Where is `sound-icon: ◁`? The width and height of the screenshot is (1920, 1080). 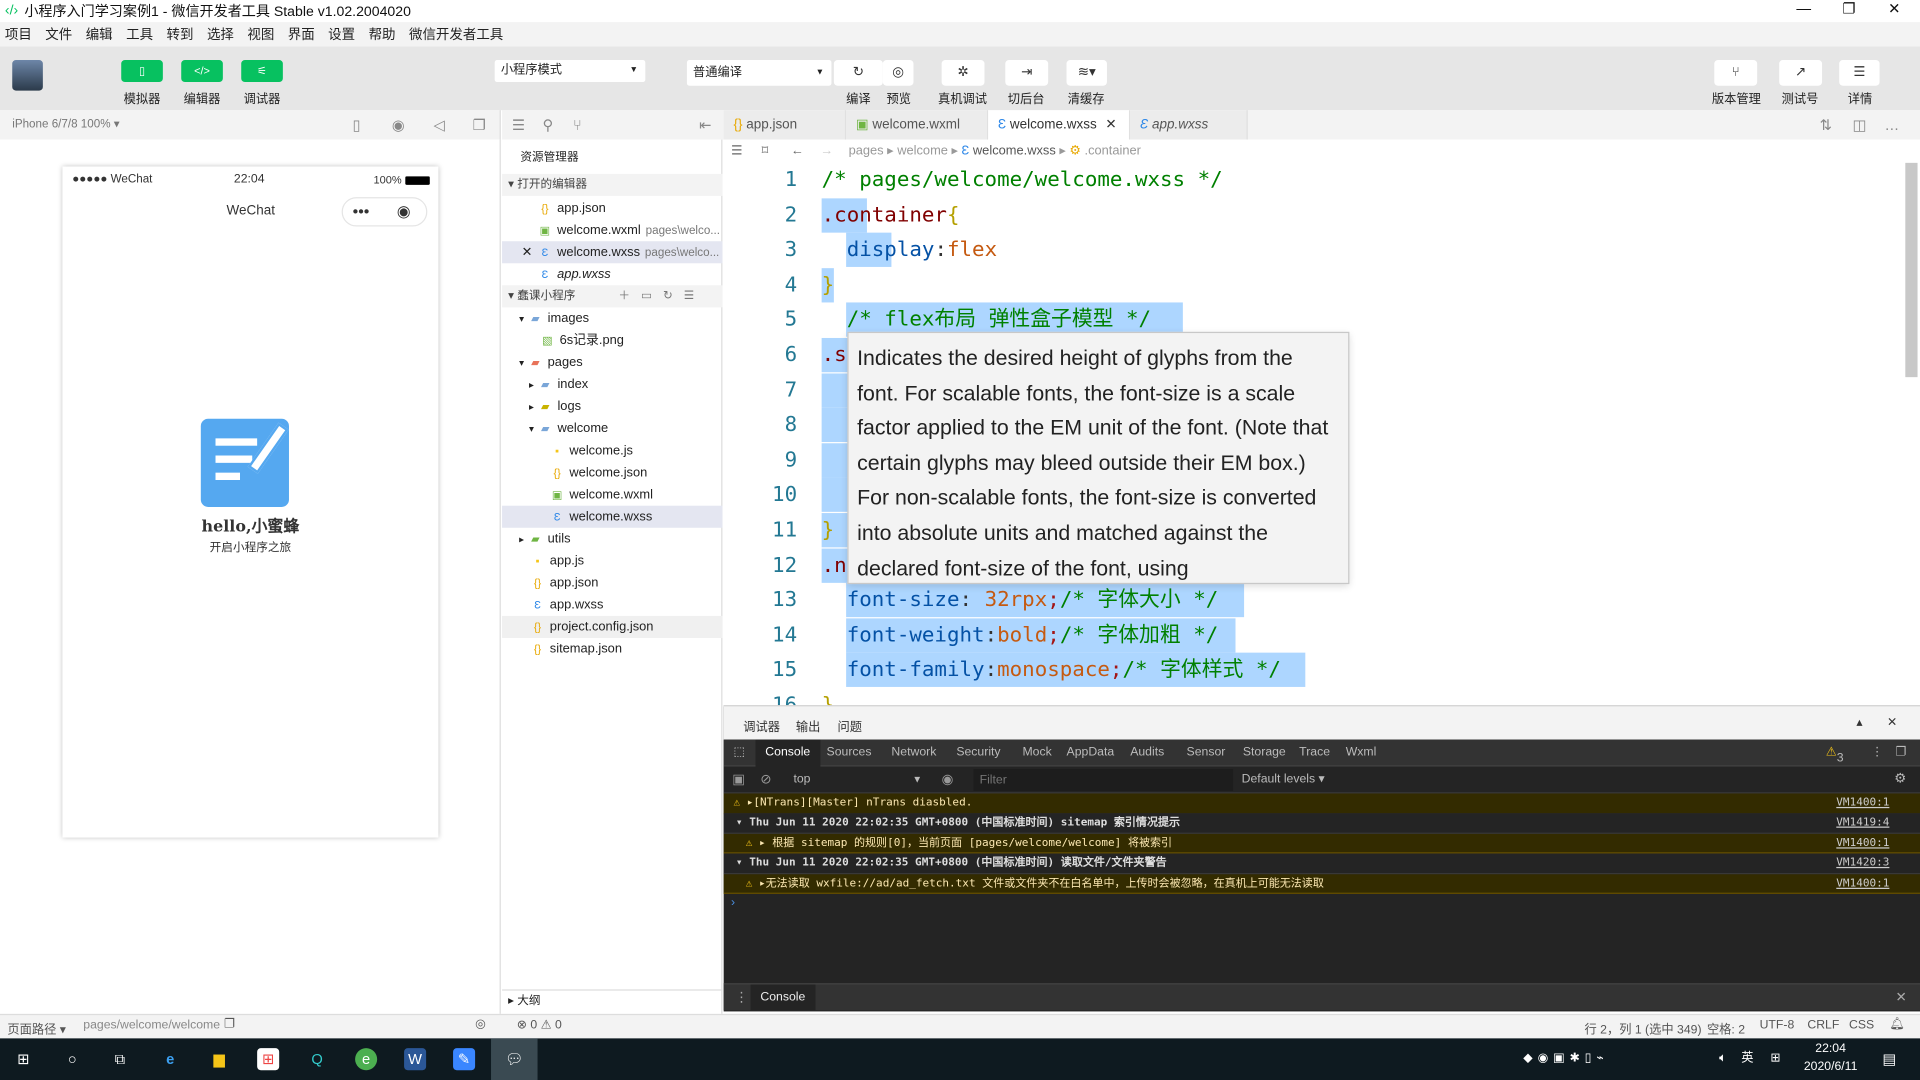
sound-icon: ◁ is located at coordinates (438, 124).